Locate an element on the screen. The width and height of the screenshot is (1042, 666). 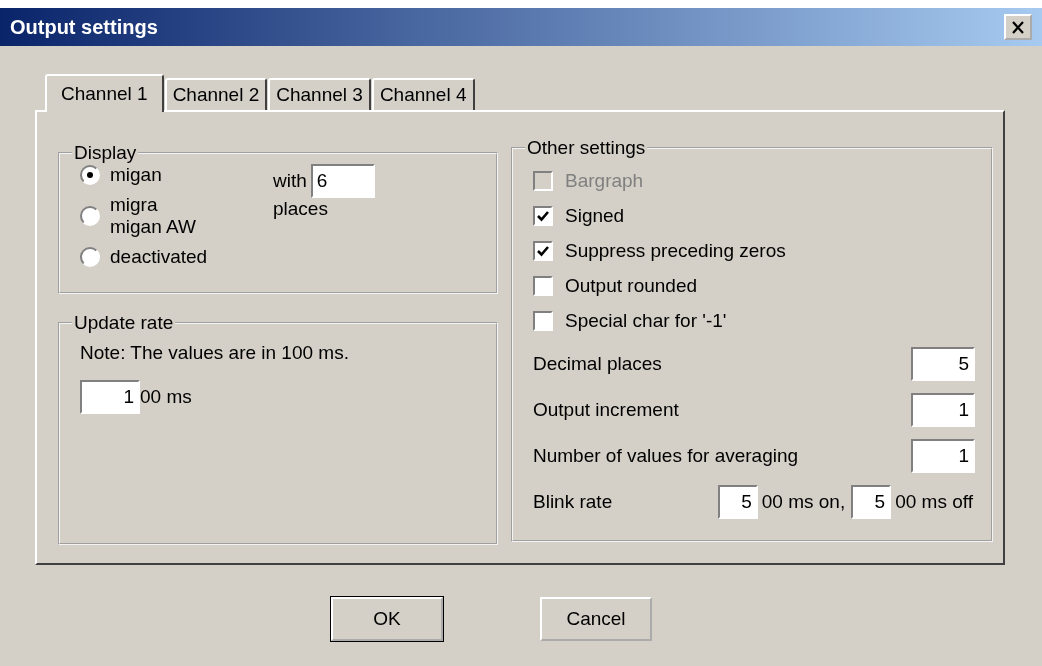
unit-label: 00 ms is located at coordinates (166, 397).